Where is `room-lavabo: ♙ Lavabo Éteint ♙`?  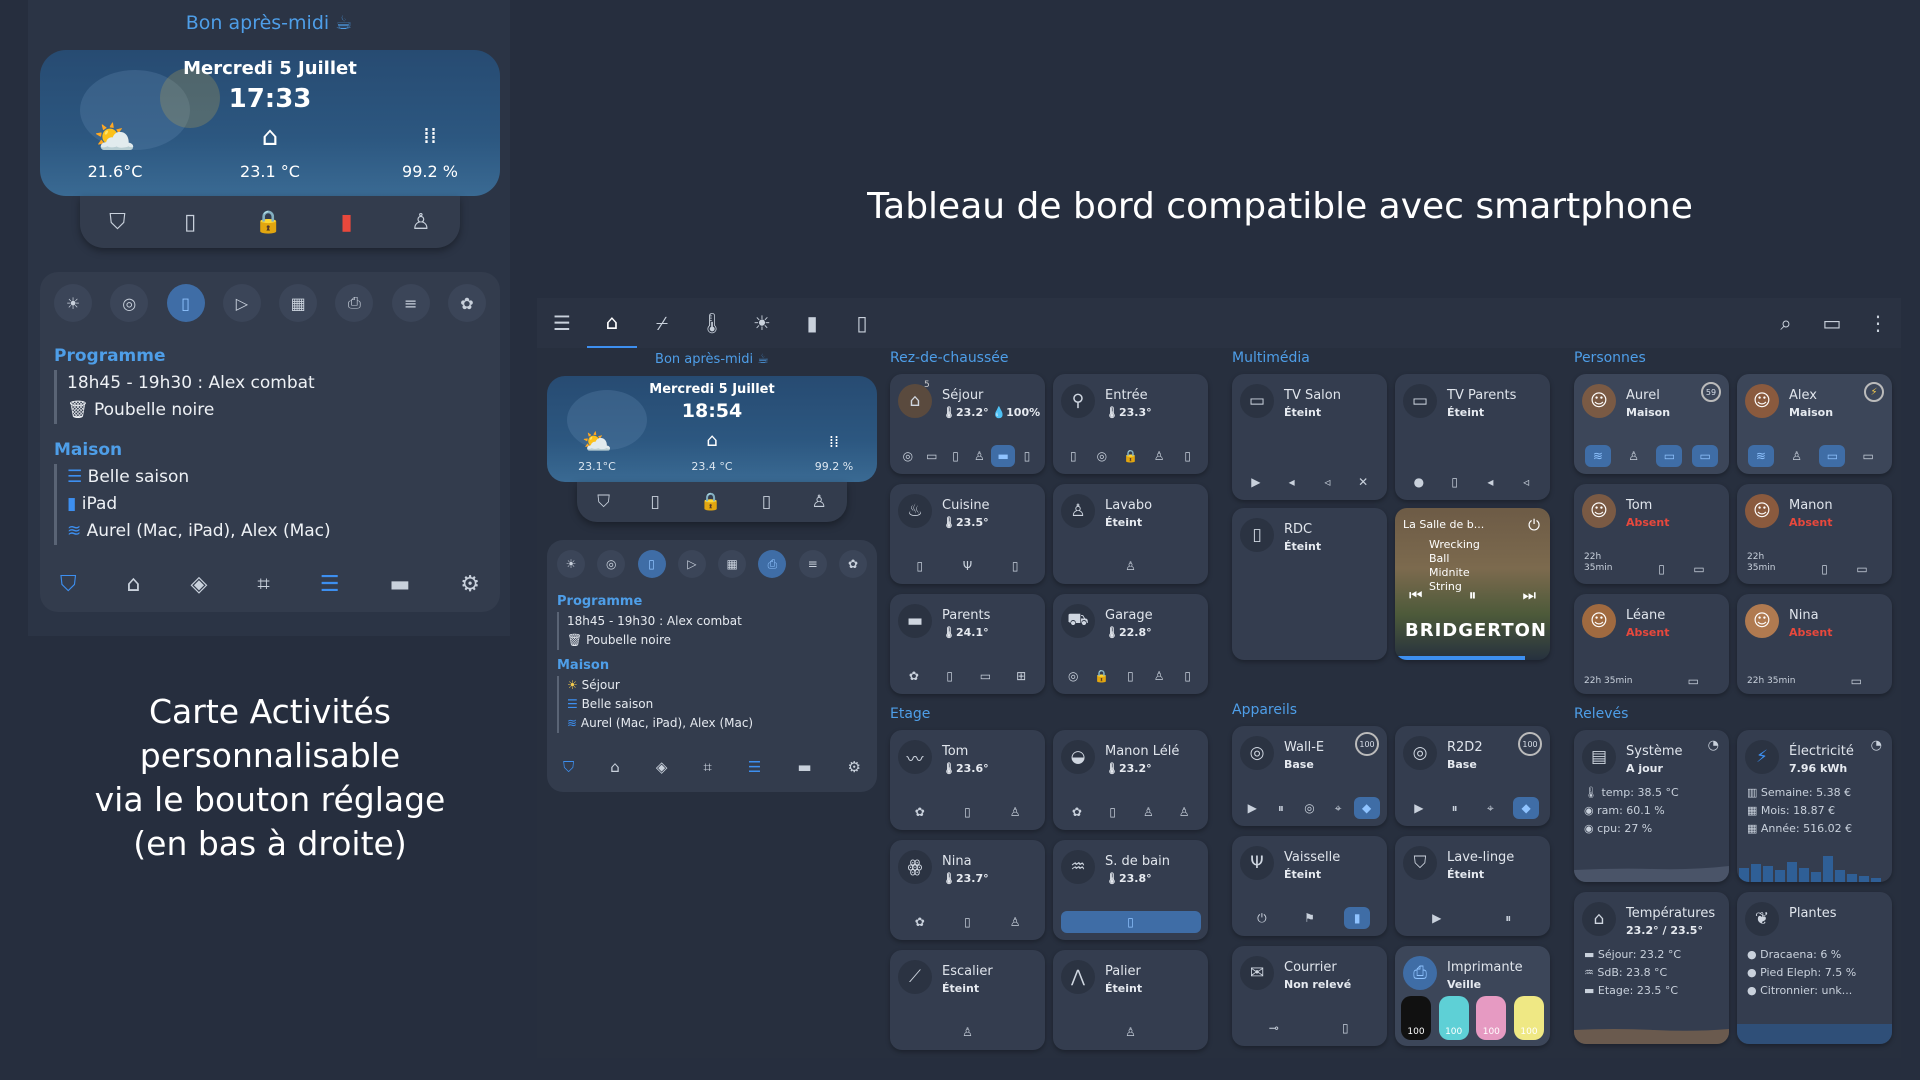 room-lavabo: ♙ Lavabo Éteint ♙ is located at coordinates (1130, 534).